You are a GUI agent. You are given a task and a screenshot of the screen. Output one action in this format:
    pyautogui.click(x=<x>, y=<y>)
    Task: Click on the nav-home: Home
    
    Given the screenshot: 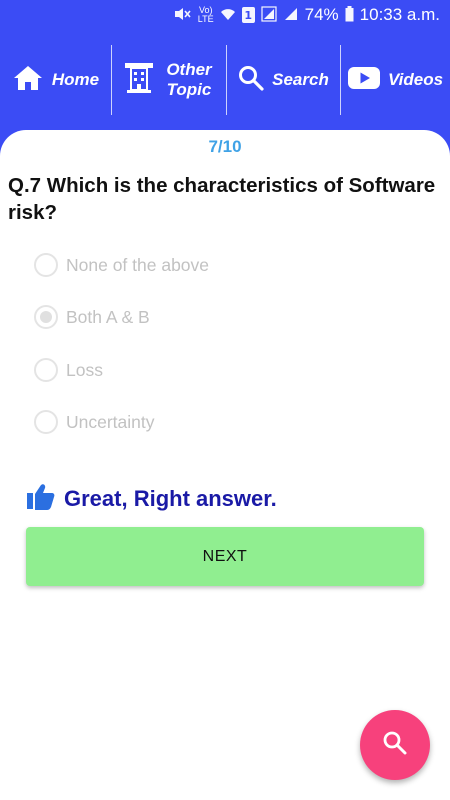 What is the action you would take?
    pyautogui.click(x=55, y=80)
    